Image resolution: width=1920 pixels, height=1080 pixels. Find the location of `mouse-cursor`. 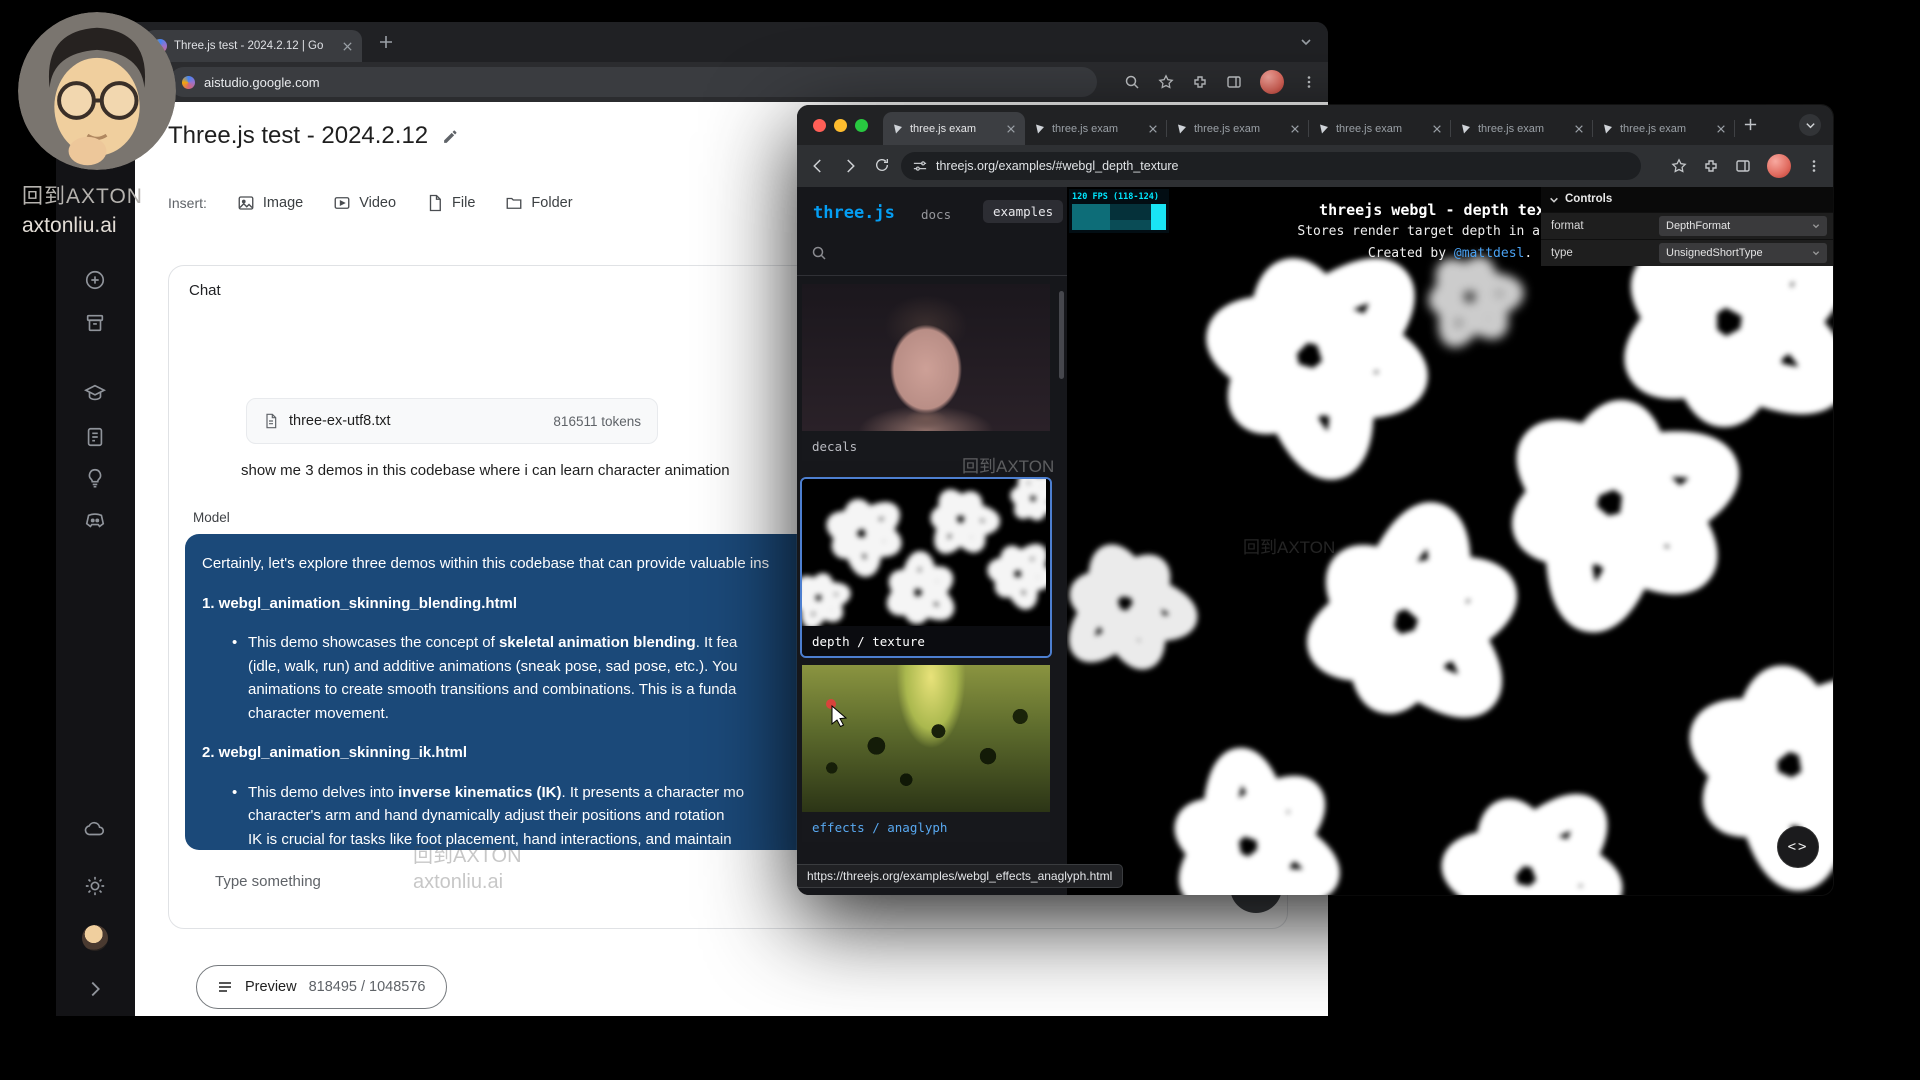

mouse-cursor is located at coordinates (839, 716).